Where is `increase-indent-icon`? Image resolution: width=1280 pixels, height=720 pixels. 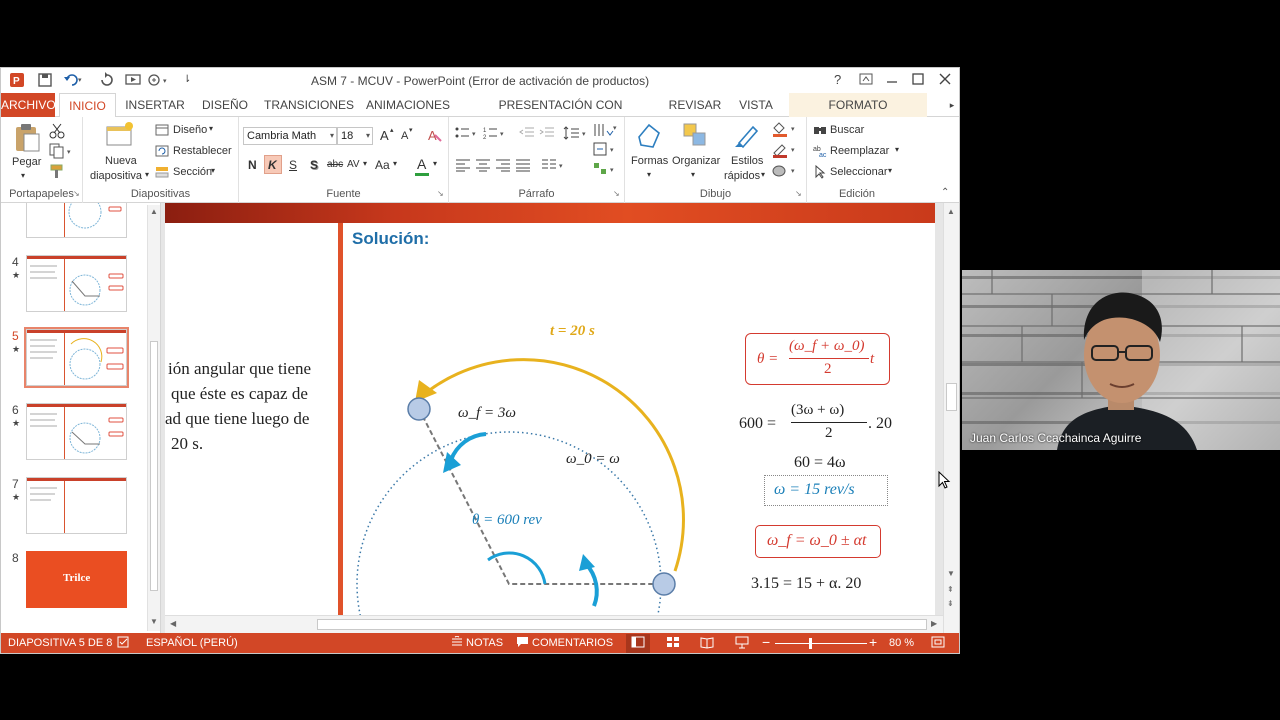 increase-indent-icon is located at coordinates (547, 135).